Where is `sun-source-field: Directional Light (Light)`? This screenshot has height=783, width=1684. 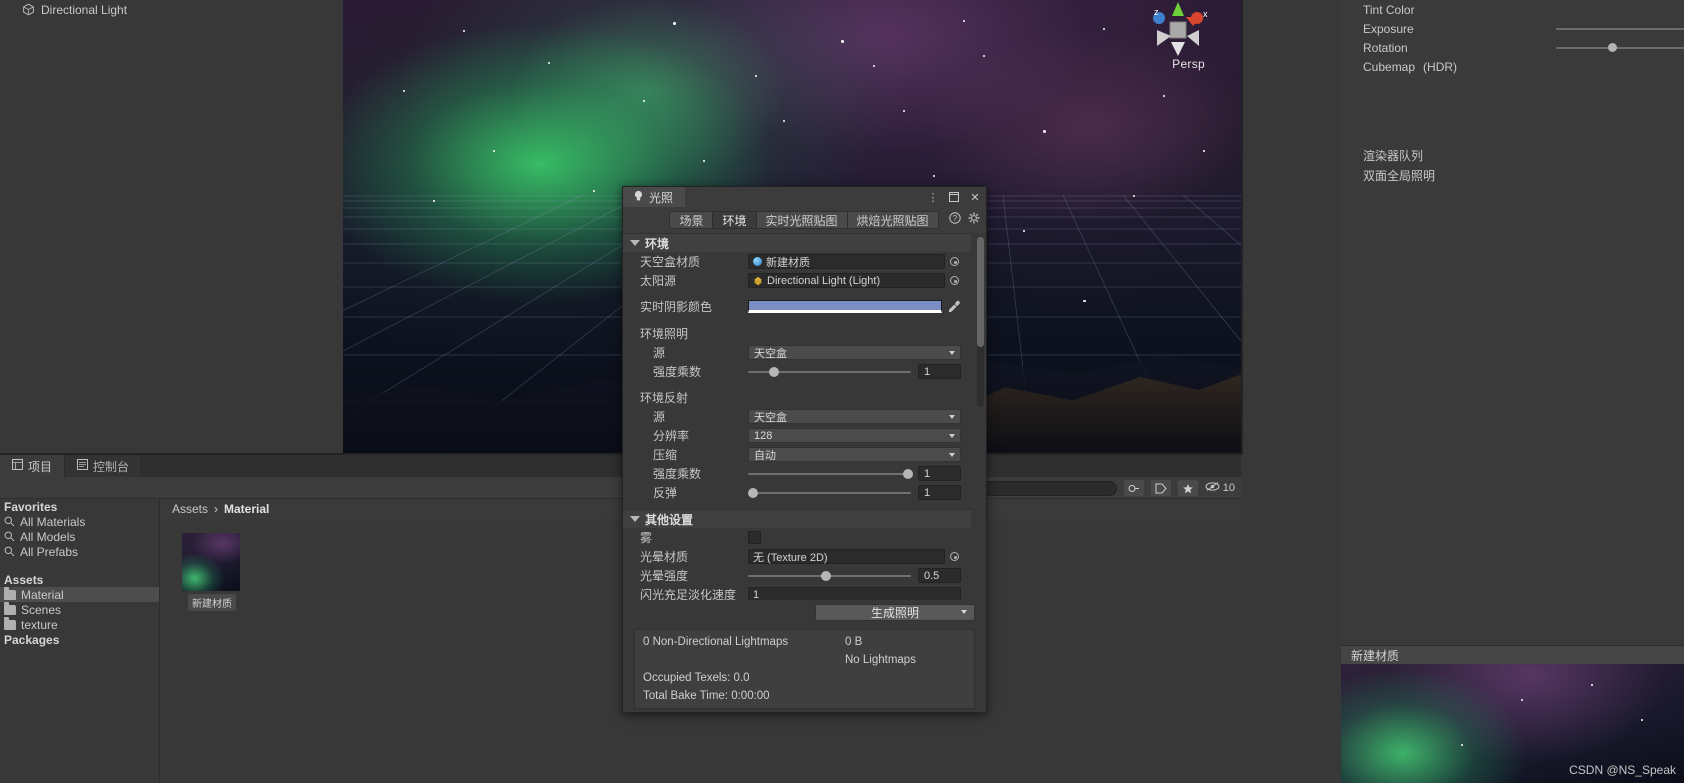
sun-source-field: Directional Light (Light) is located at coordinates (854, 280).